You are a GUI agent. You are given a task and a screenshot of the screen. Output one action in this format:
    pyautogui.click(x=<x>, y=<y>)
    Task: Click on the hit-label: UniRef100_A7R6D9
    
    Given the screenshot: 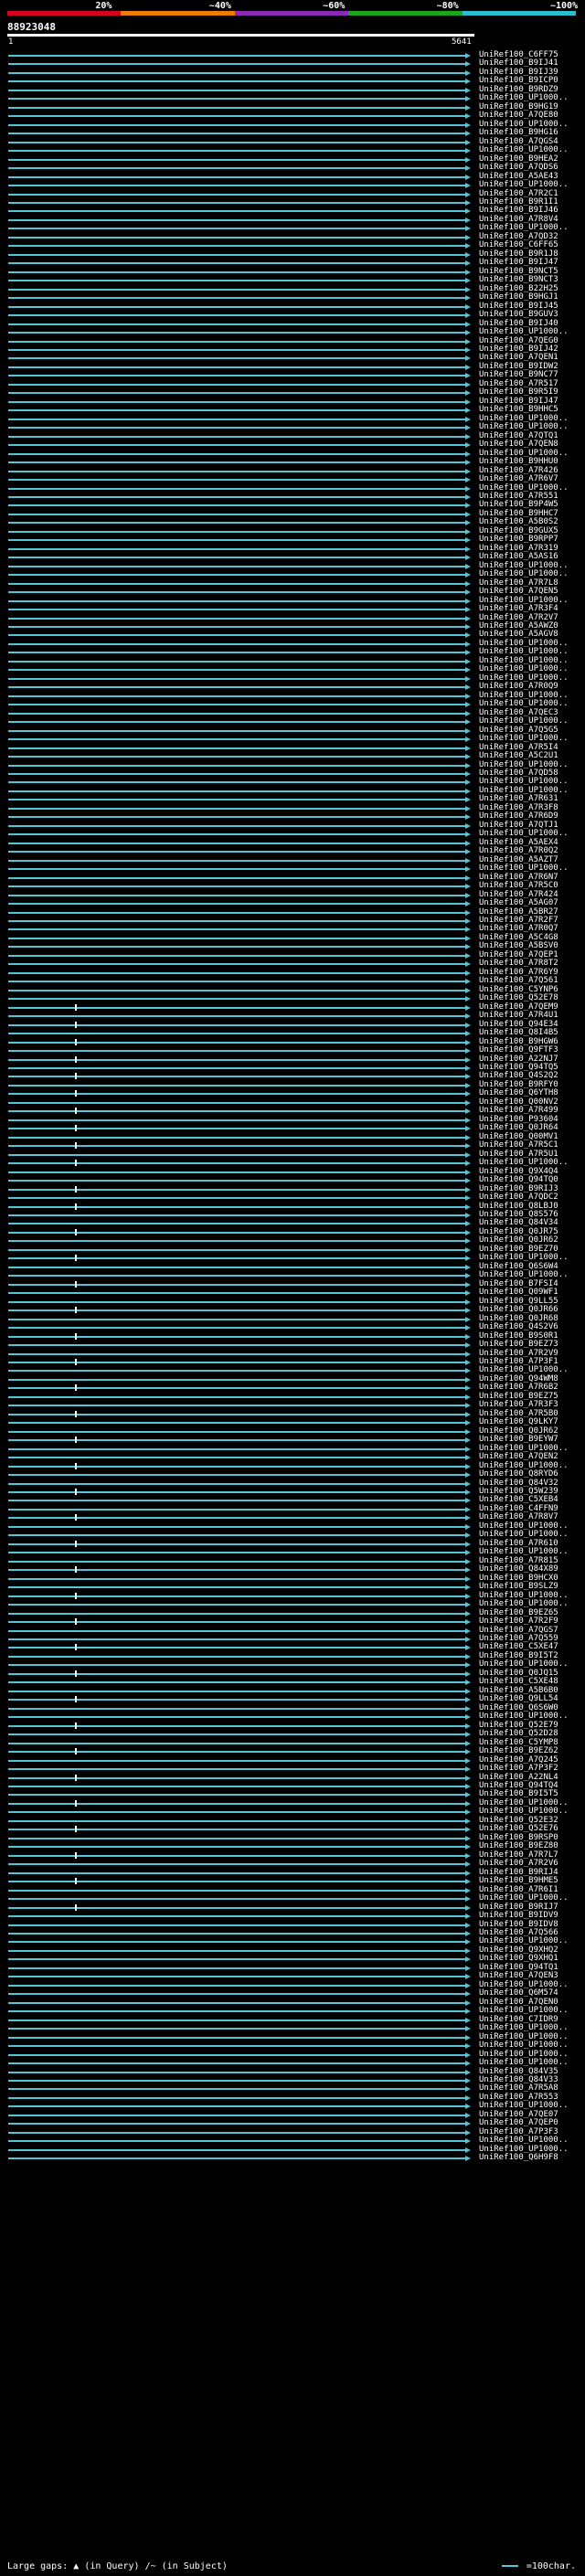 What is the action you would take?
    pyautogui.click(x=518, y=816)
    